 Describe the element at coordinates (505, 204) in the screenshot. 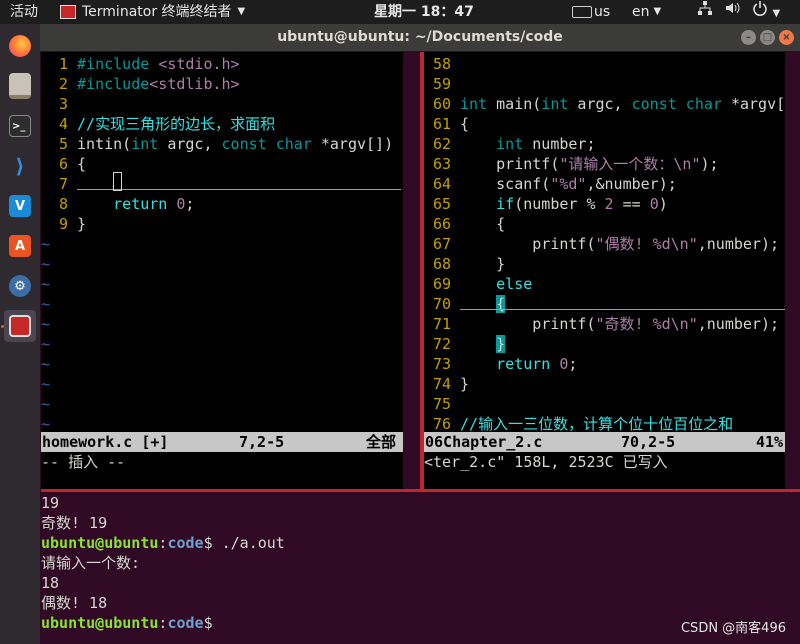

I see `code-token: if` at that location.